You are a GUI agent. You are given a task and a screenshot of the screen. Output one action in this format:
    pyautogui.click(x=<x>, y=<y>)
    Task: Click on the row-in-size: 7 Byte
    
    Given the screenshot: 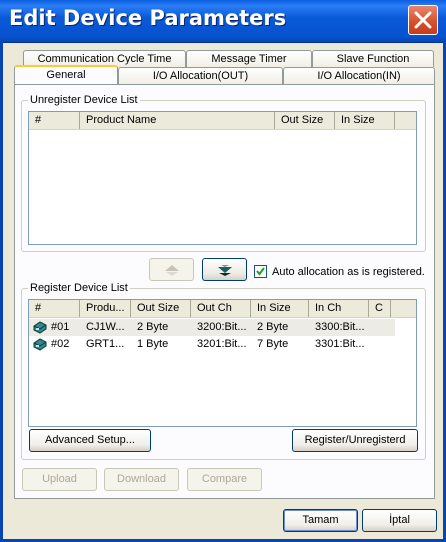 What is the action you would take?
    pyautogui.click(x=273, y=344)
    